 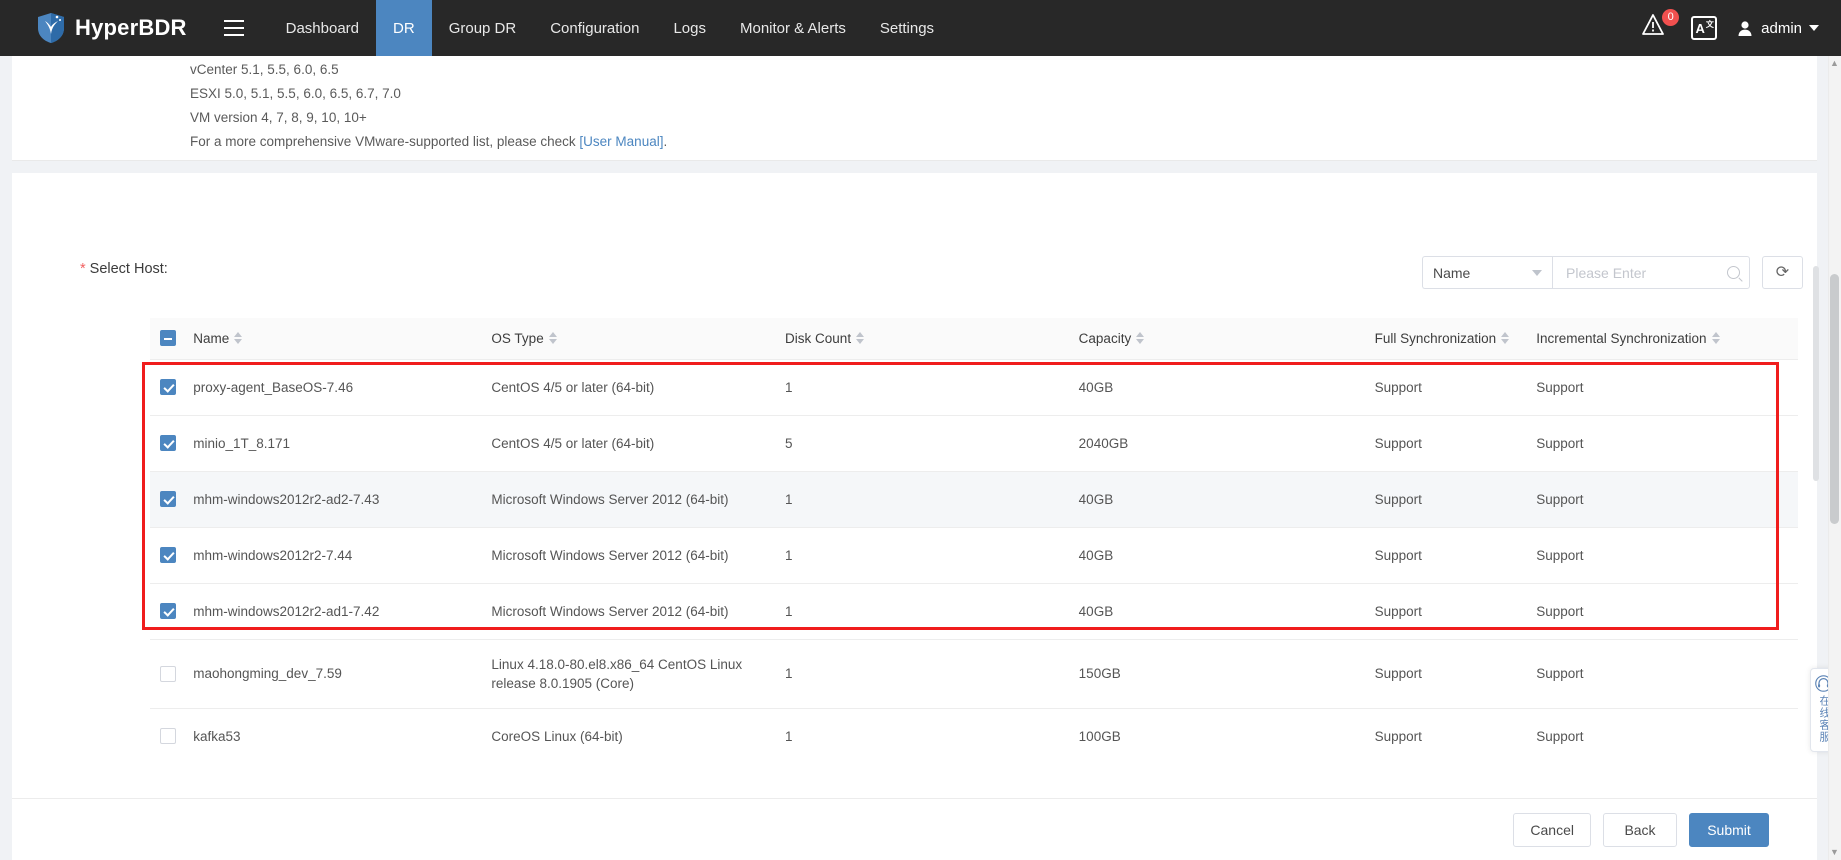 I want to click on cell-name-text: kafka53, so click(x=217, y=736).